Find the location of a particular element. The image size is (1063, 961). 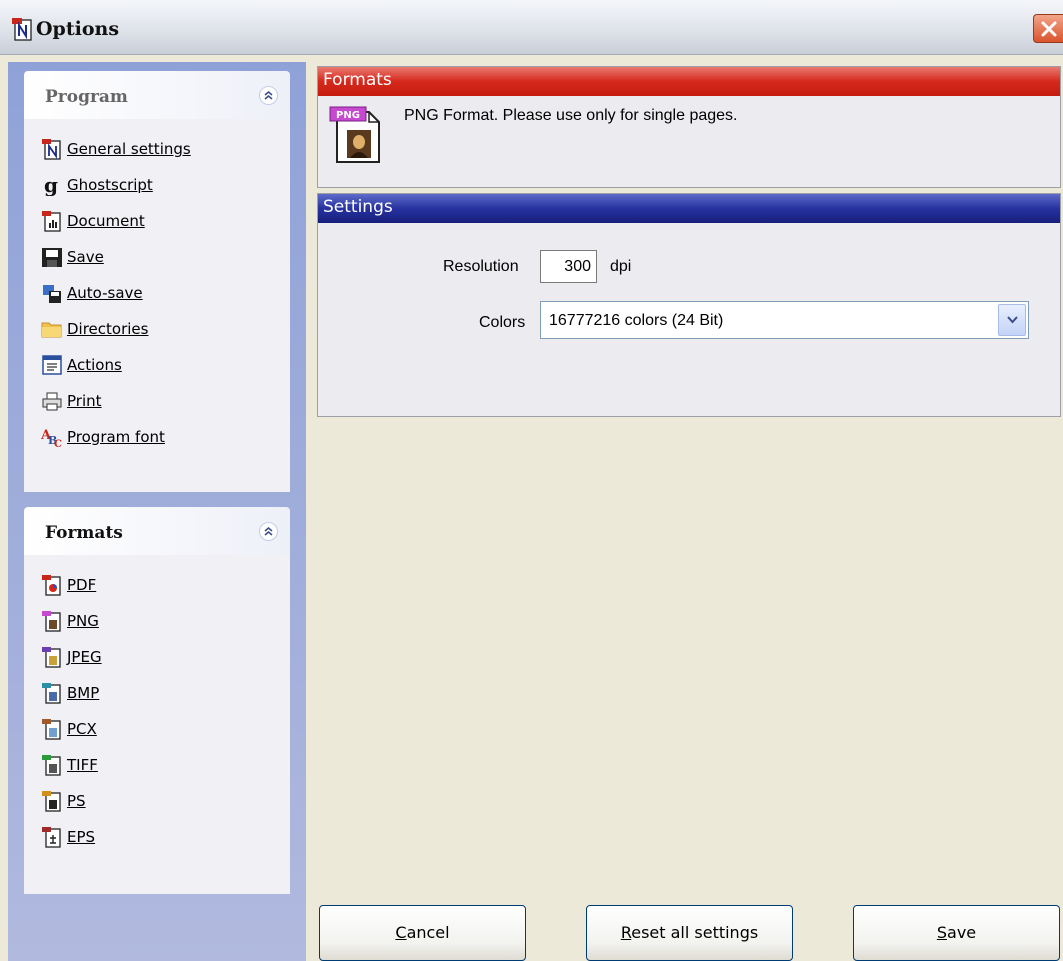

format-bmp: BMP is located at coordinates (157, 693).